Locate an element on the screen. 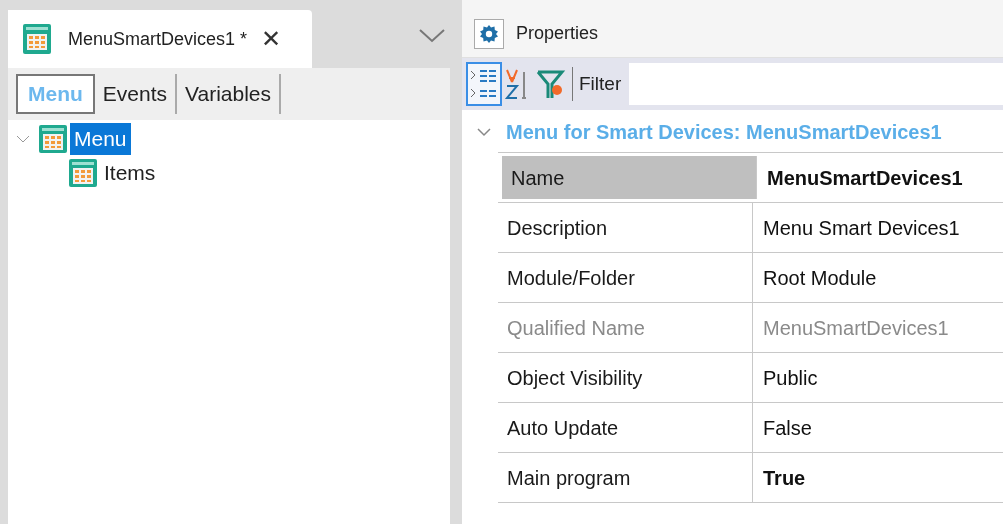  gear-icon is located at coordinates (489, 33).